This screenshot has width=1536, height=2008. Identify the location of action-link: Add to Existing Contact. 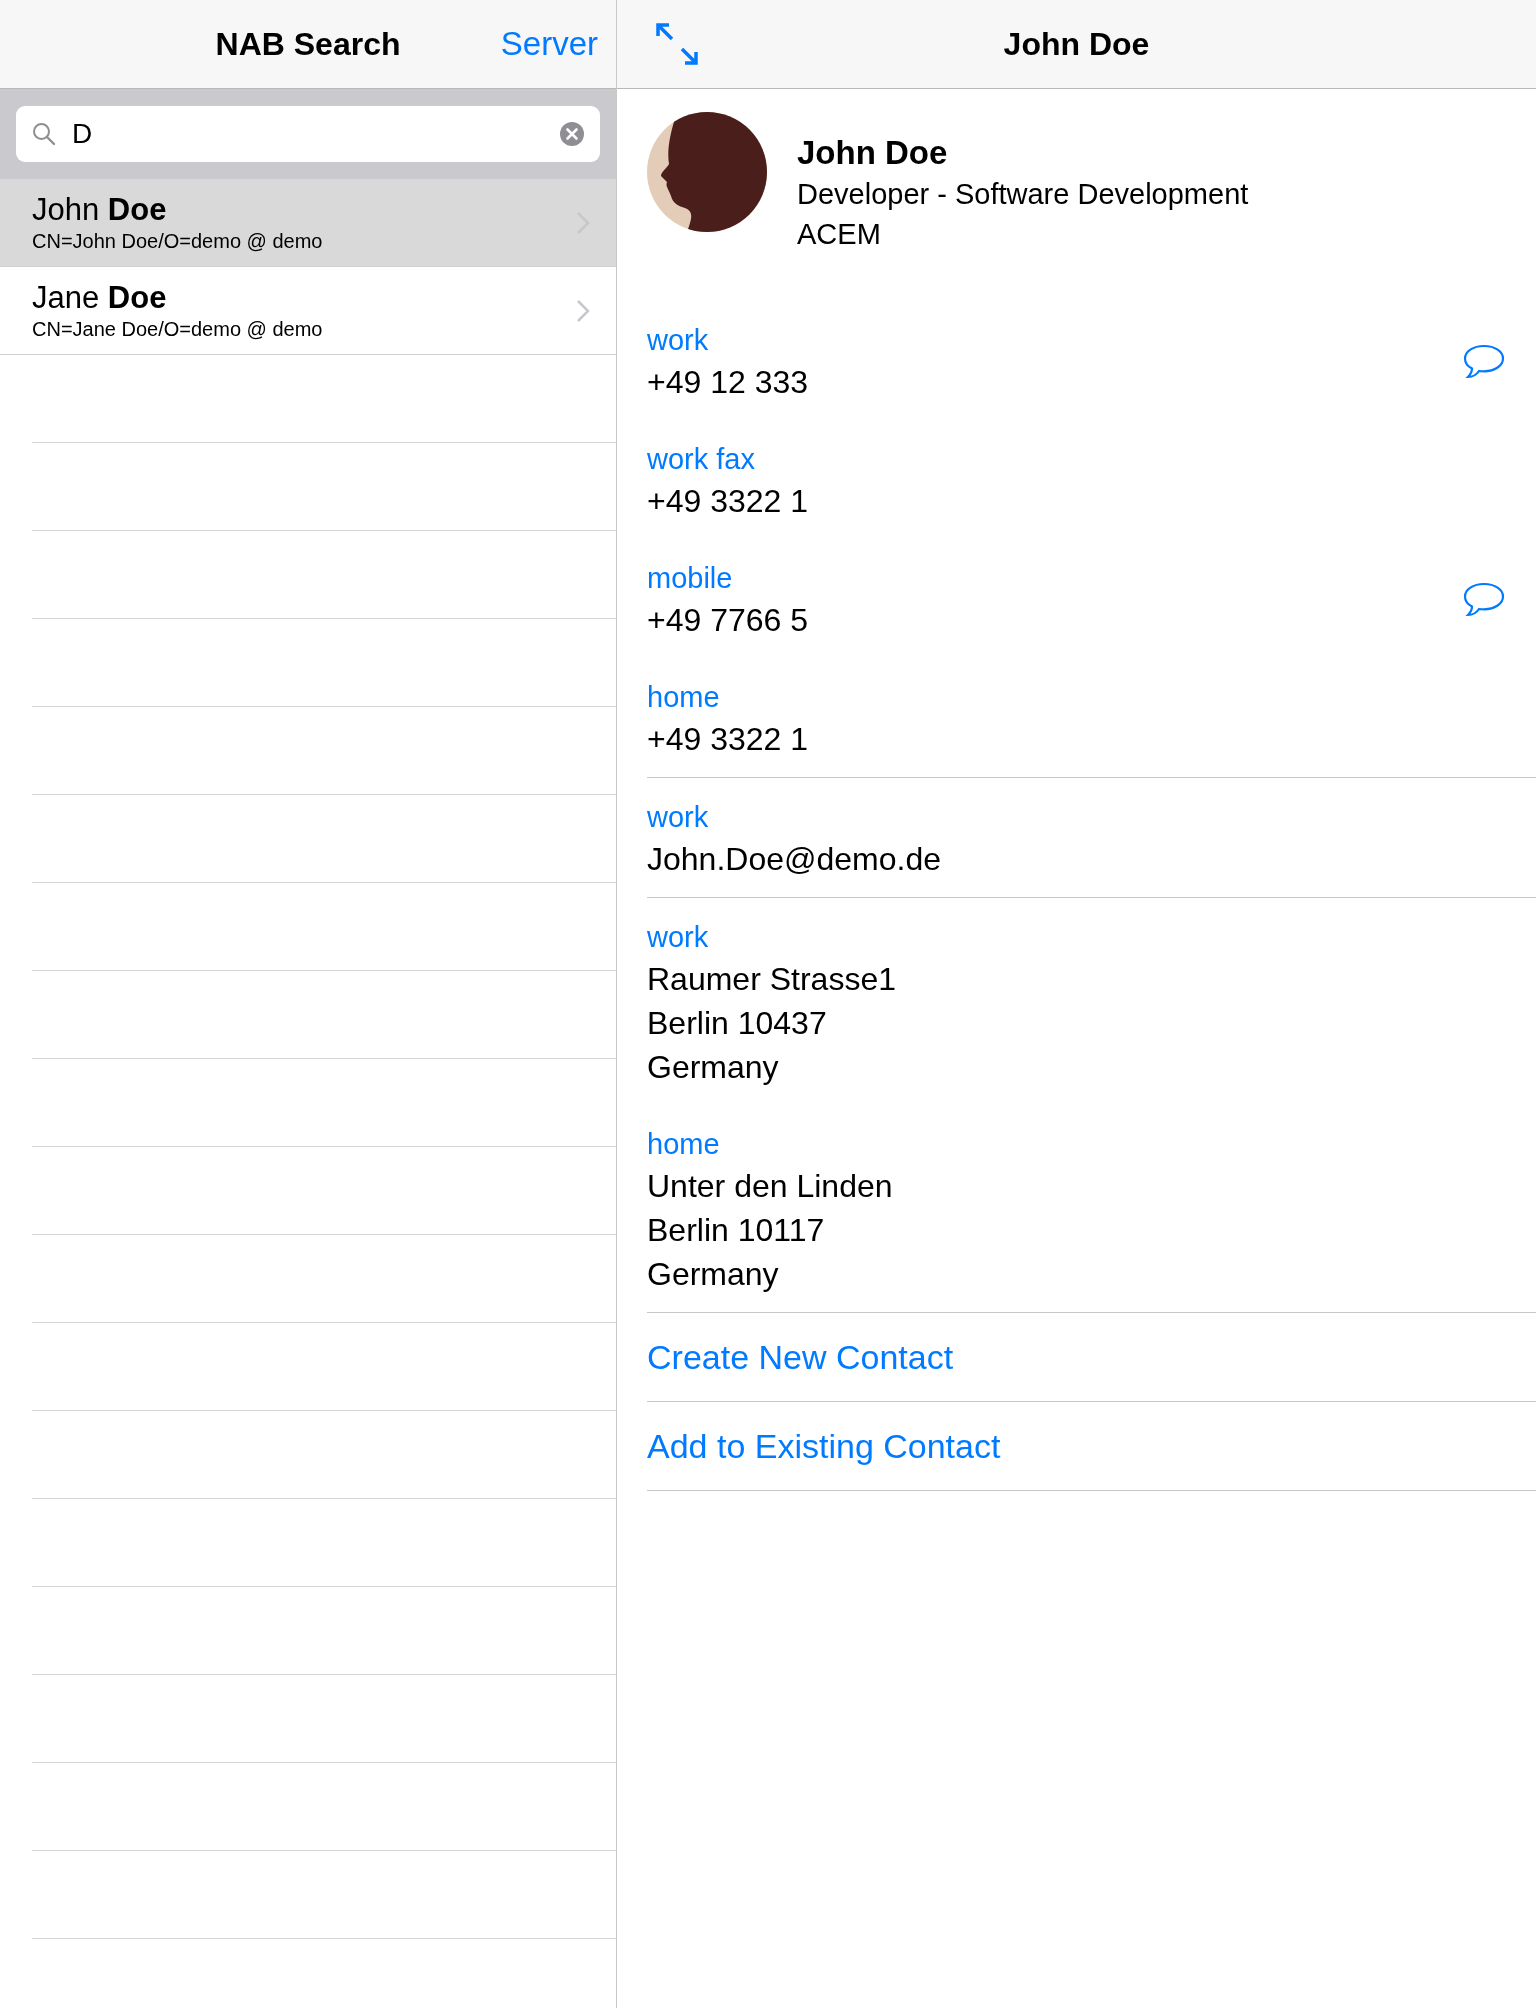
(824, 1446).